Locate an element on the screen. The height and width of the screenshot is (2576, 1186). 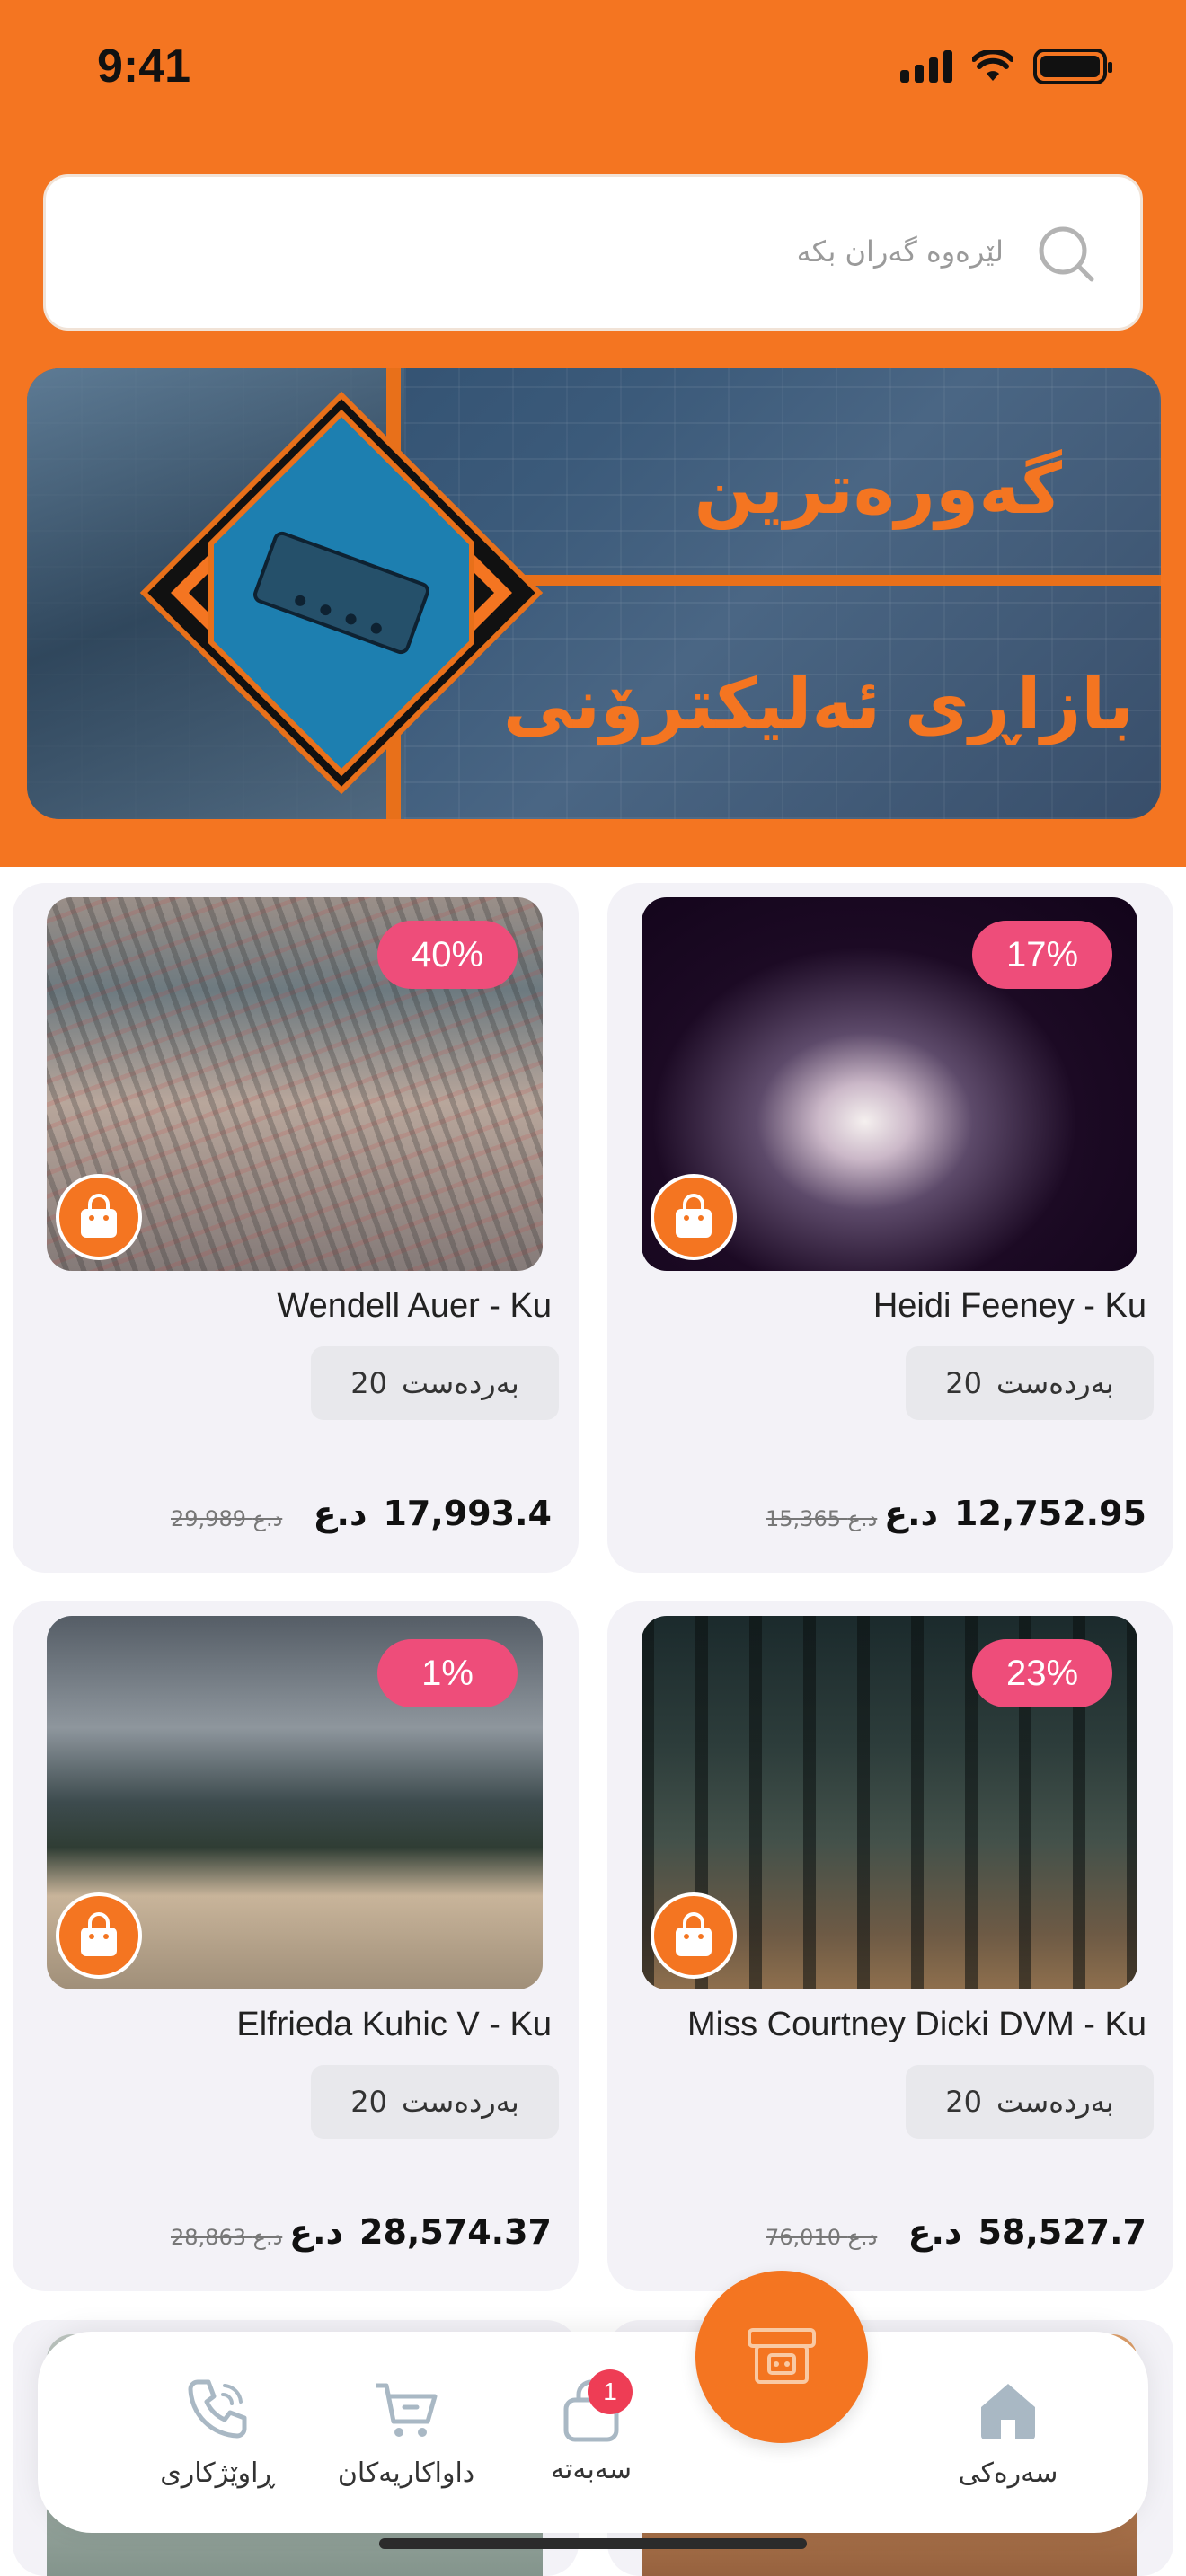
nav-support-label: ڕاوێژکاری is located at coordinates (217, 2473).